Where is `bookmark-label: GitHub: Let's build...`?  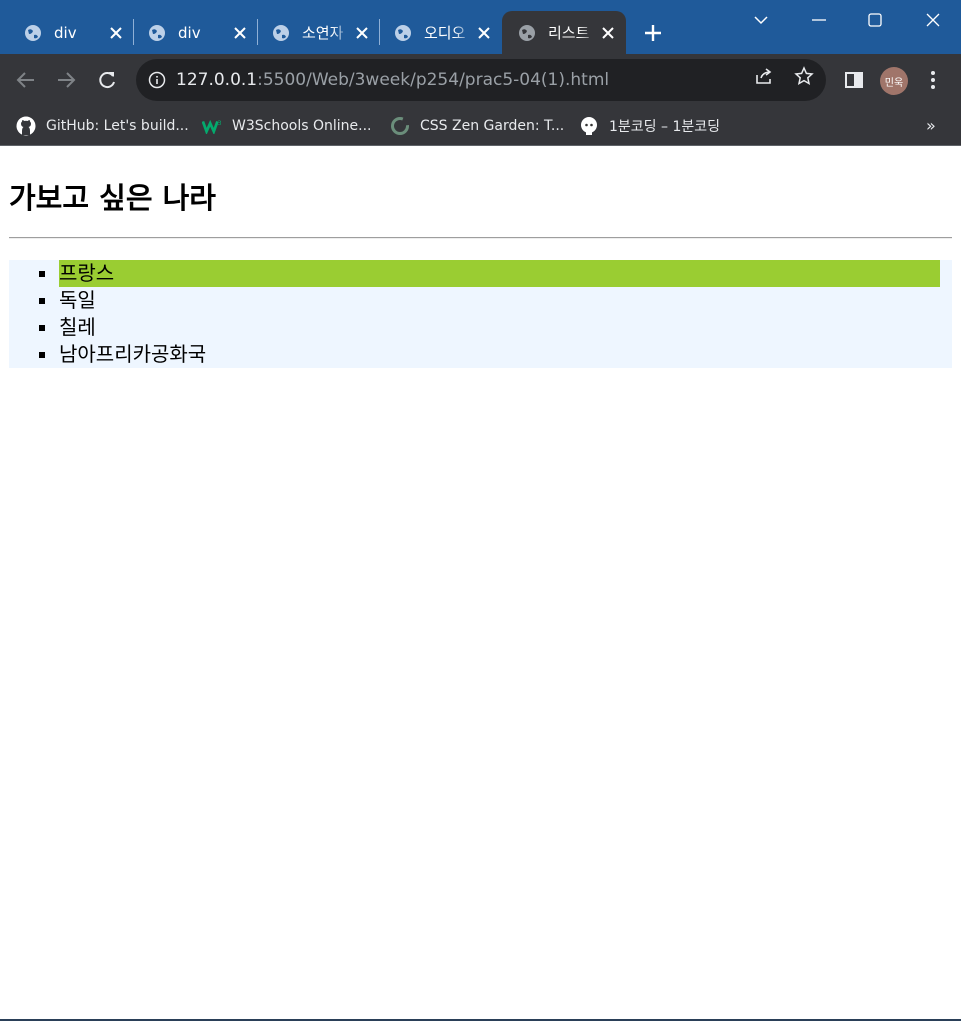
bookmark-label: GitHub: Let's build... is located at coordinates (117, 126).